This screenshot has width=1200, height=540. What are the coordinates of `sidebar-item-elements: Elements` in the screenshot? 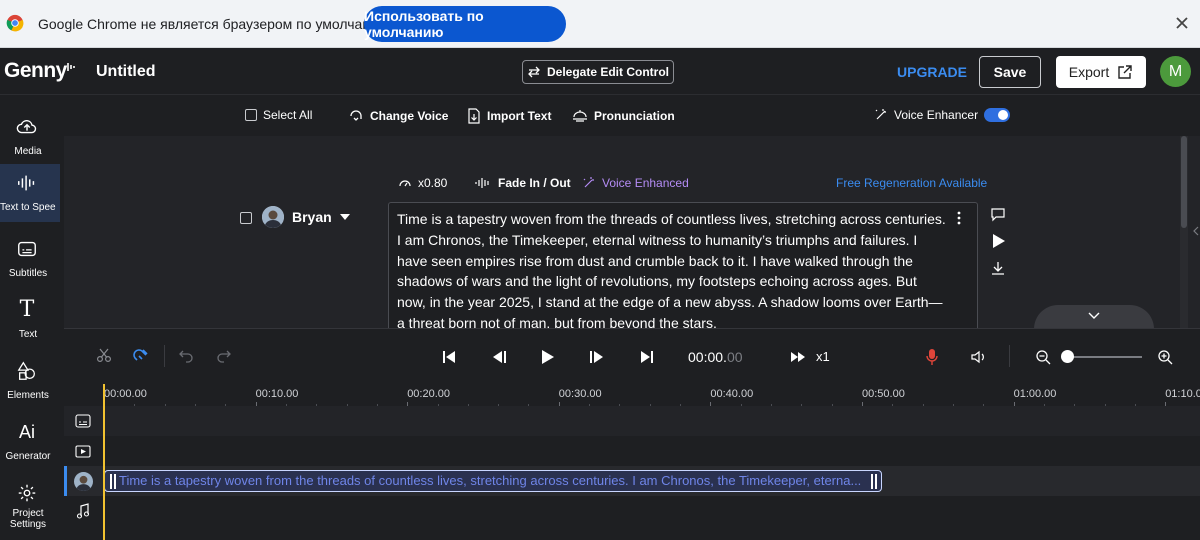 It's located at (30, 381).